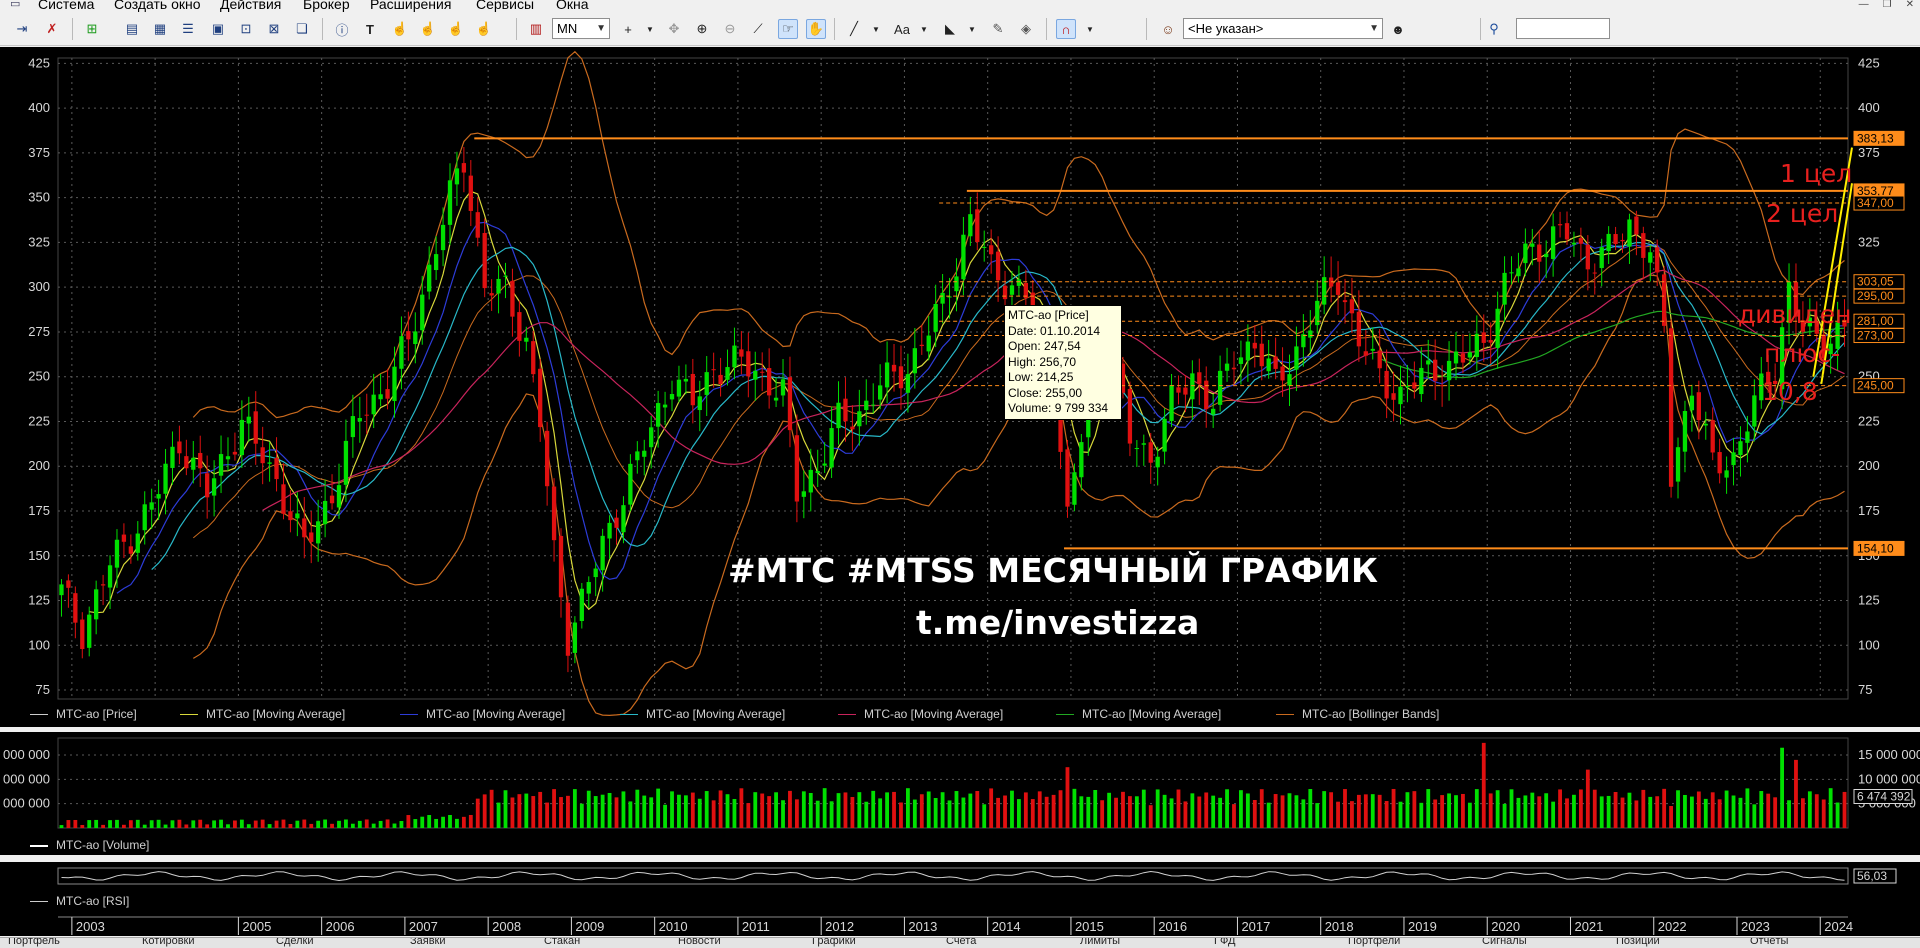 This screenshot has height=948, width=1920. Describe the element at coordinates (1398, 29) in the screenshot. I see `user-icon: ☻` at that location.